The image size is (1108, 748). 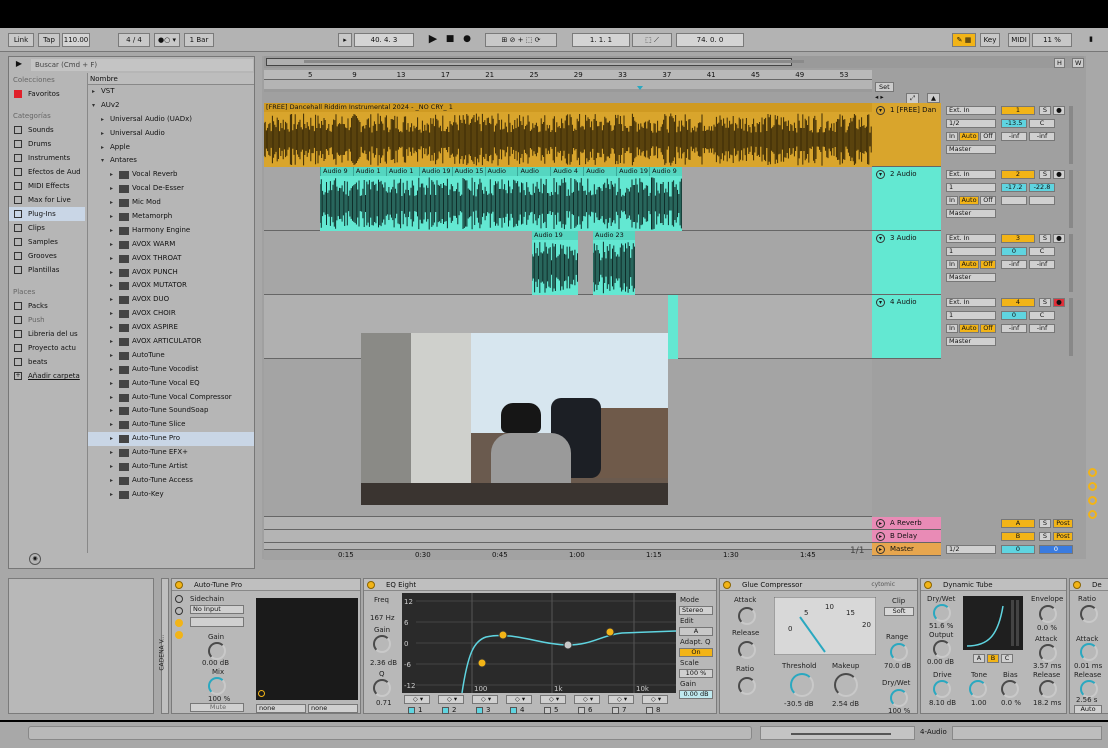 I want to click on gain-knob, so click(x=382, y=644).